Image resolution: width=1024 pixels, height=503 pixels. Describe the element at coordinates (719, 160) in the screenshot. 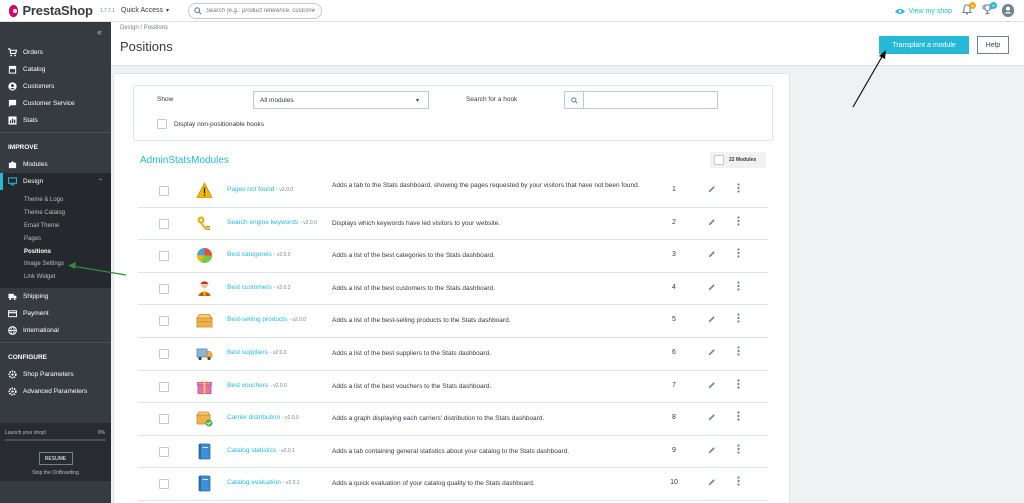

I see `select-all-checkbox` at that location.